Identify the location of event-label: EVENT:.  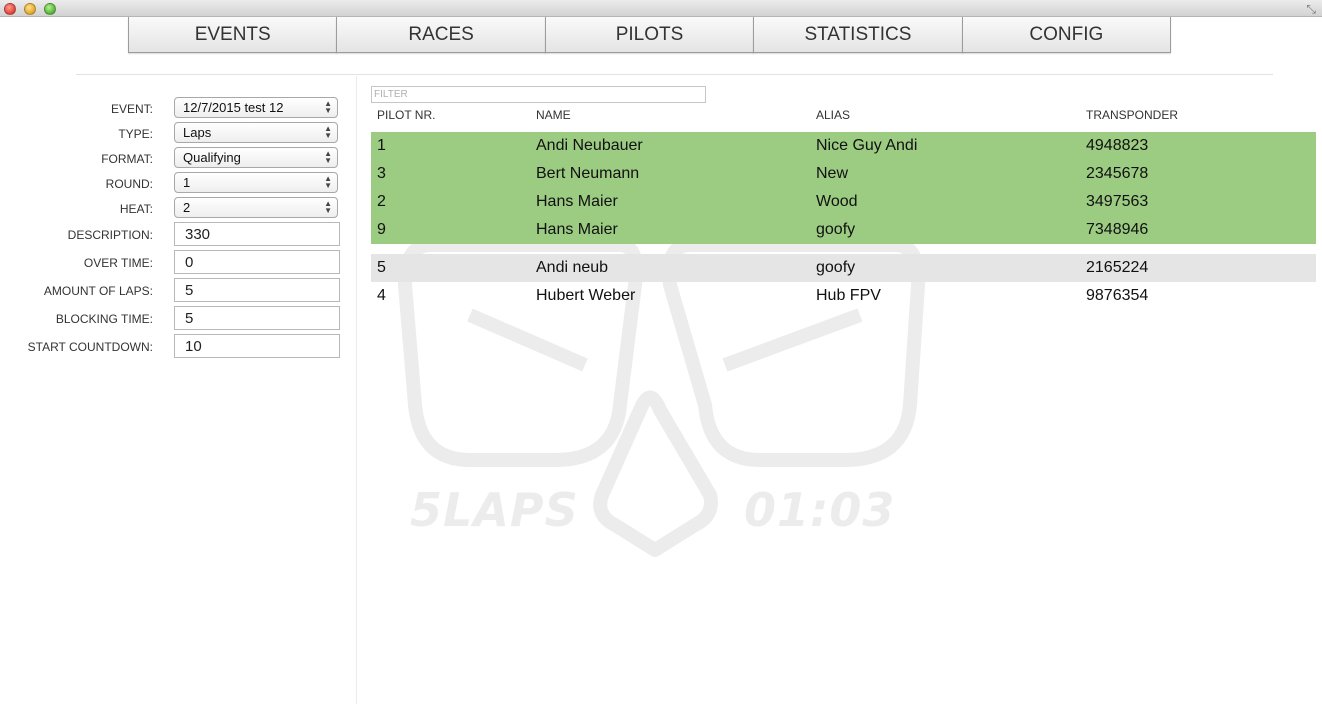
(131, 109).